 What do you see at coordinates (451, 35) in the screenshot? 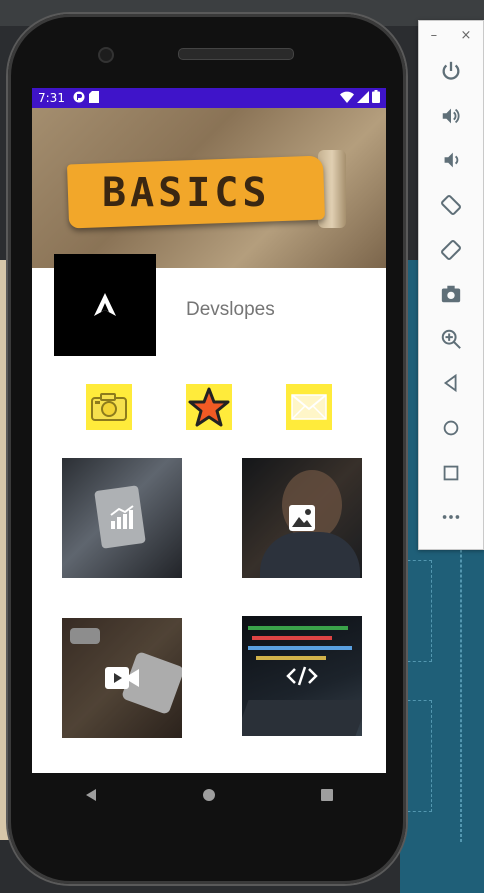
I see `window-controls: – ×` at bounding box center [451, 35].